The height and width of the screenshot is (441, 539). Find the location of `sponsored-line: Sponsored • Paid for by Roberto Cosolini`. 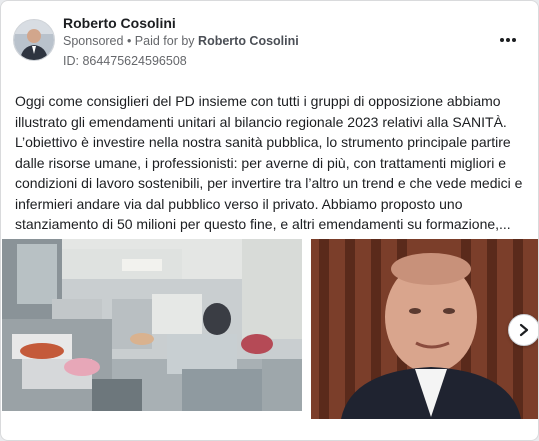

sponsored-line: Sponsored • Paid for by Roberto Cosolini is located at coordinates (181, 41).